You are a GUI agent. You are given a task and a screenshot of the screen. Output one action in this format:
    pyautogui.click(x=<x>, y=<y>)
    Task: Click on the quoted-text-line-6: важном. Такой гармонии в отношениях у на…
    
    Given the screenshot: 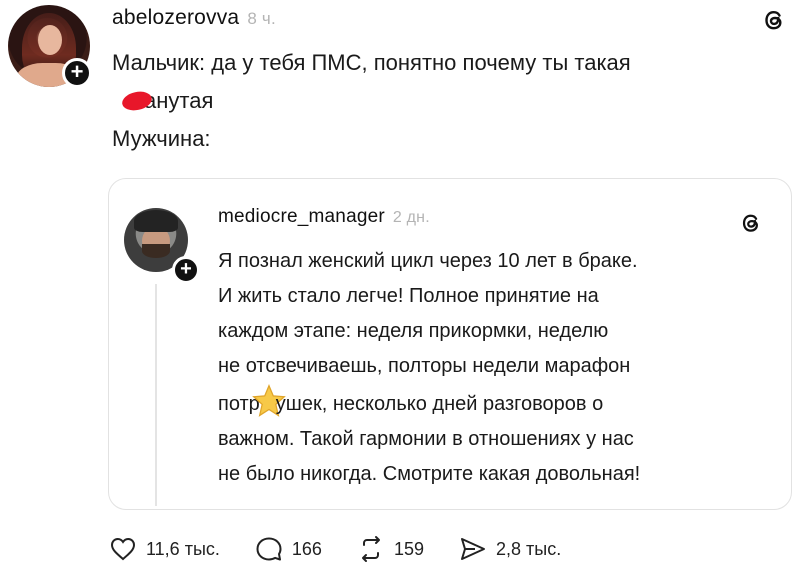 What is the action you would take?
    pyautogui.click(x=426, y=439)
    